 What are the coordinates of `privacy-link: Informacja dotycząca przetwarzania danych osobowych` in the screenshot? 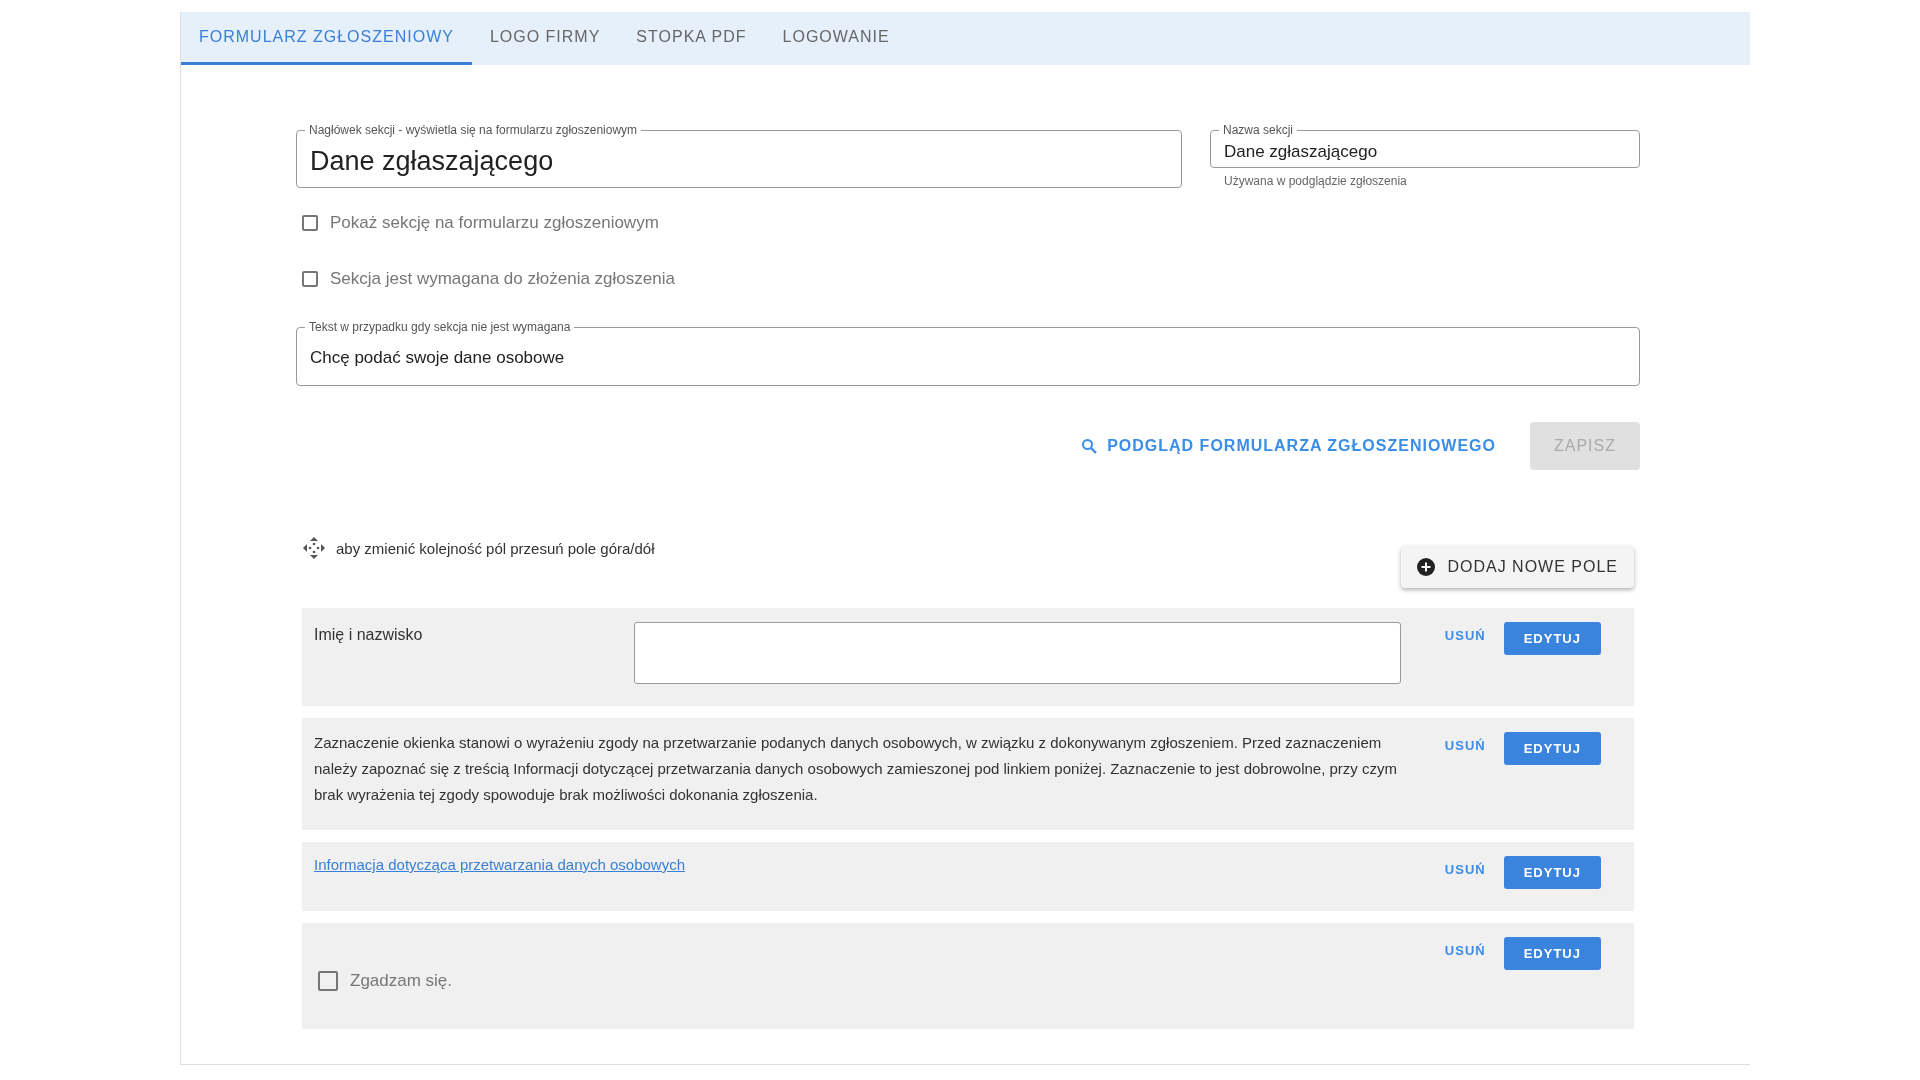 It's located at (500, 872).